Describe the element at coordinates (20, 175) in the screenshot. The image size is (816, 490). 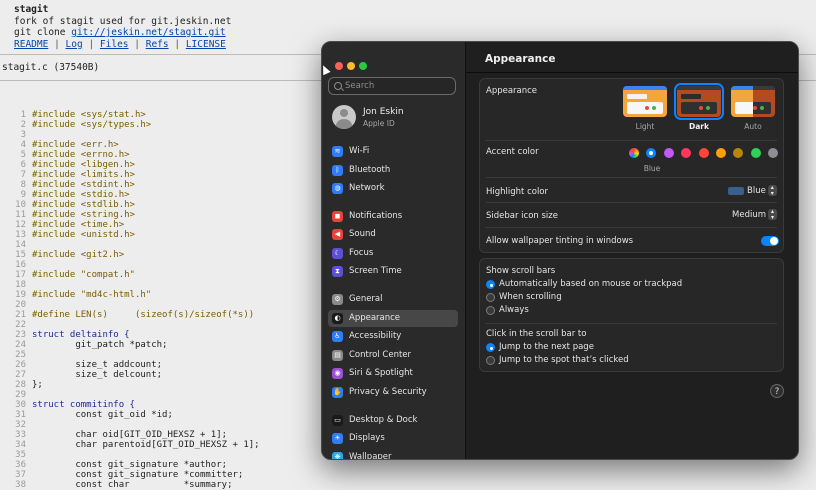
I see `line-number: 7` at that location.